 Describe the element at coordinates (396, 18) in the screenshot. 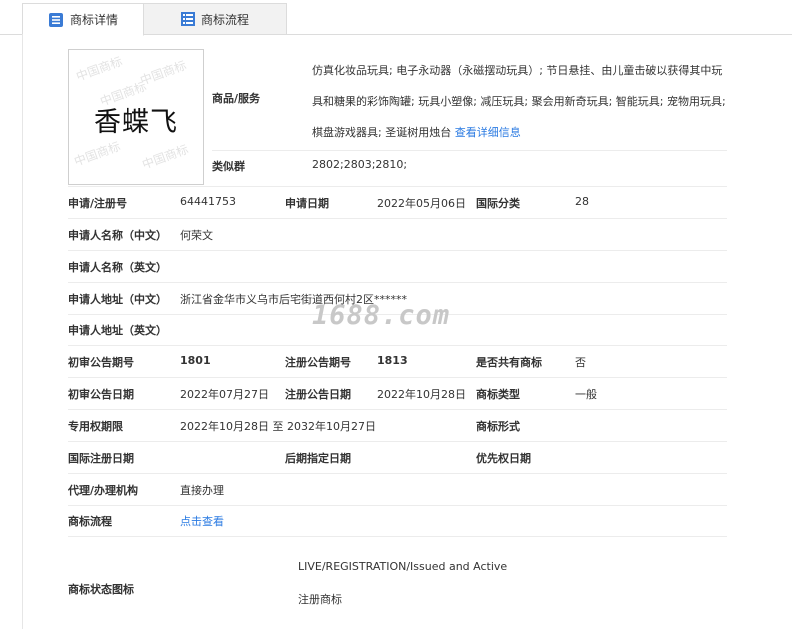

I see `tab-bar: 商标详情 商标流程` at that location.